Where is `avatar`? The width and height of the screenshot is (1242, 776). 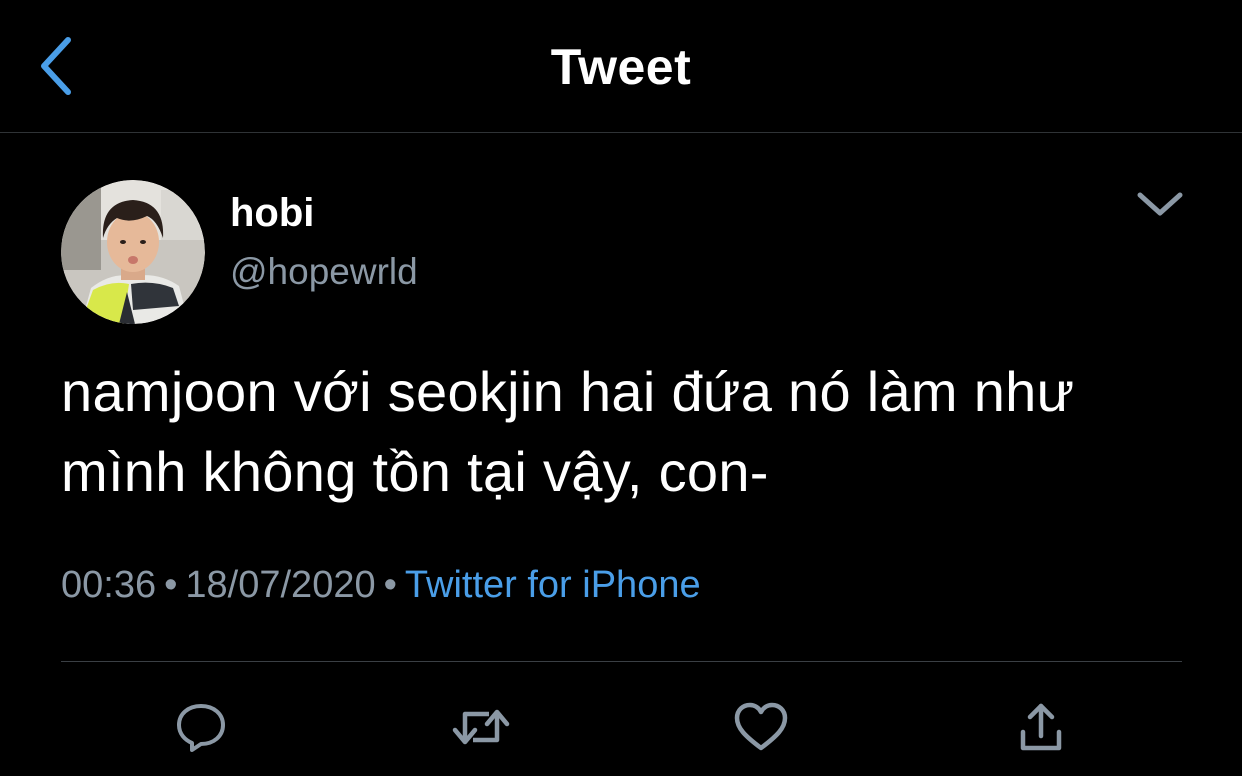
avatar is located at coordinates (133, 252).